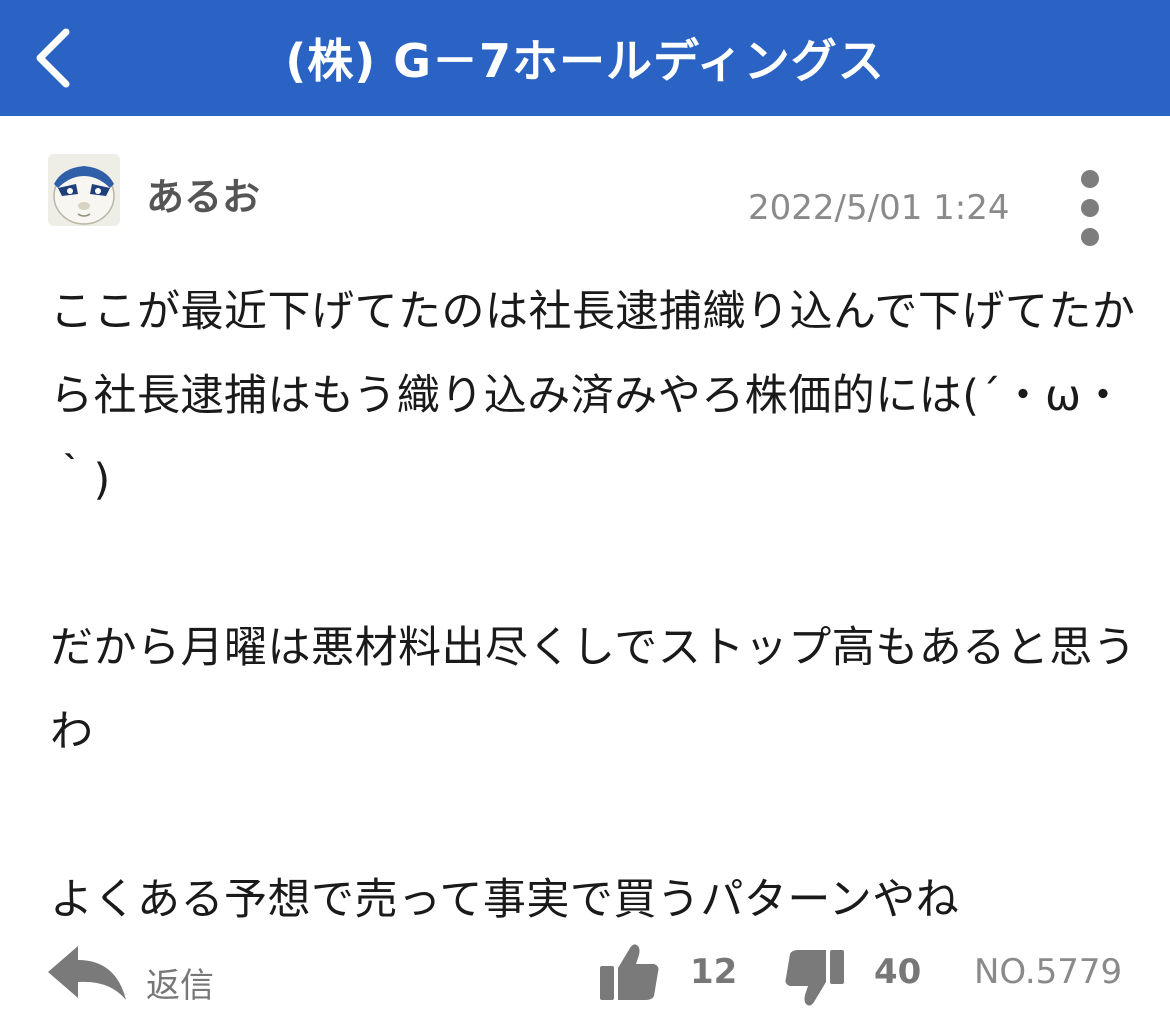  I want to click on post-header: あるお 2022/5/01 1:24, so click(585, 200).